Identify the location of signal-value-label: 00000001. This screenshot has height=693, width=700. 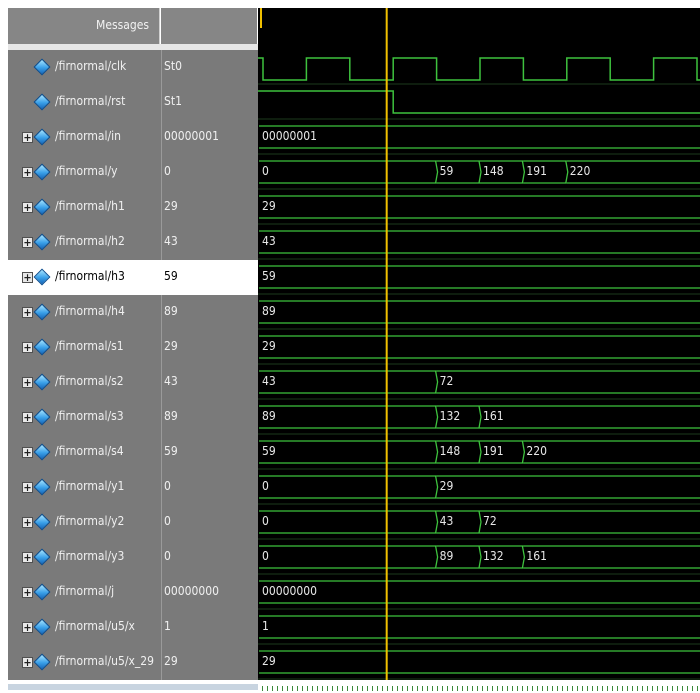
(191, 136).